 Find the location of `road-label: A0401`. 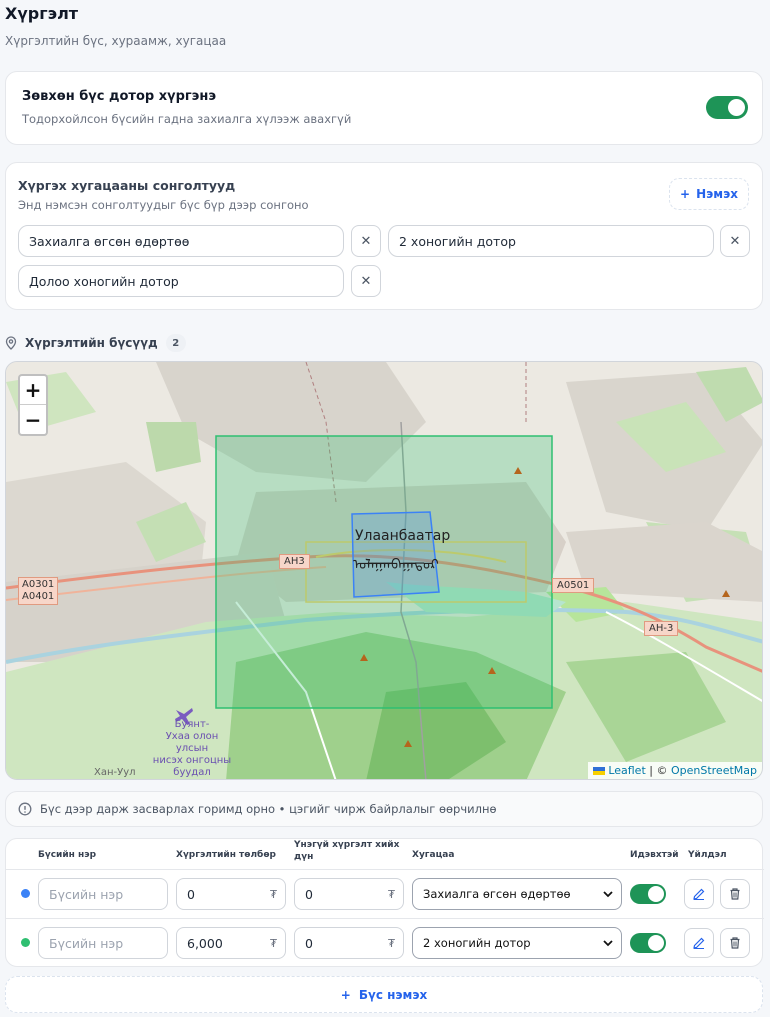

road-label: A0401 is located at coordinates (38, 596).